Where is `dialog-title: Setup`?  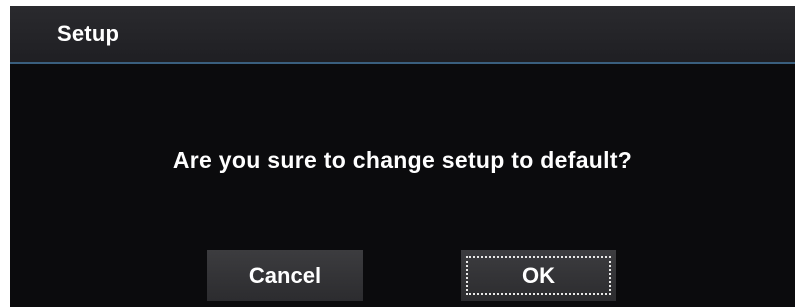
dialog-title: Setup is located at coordinates (88, 33).